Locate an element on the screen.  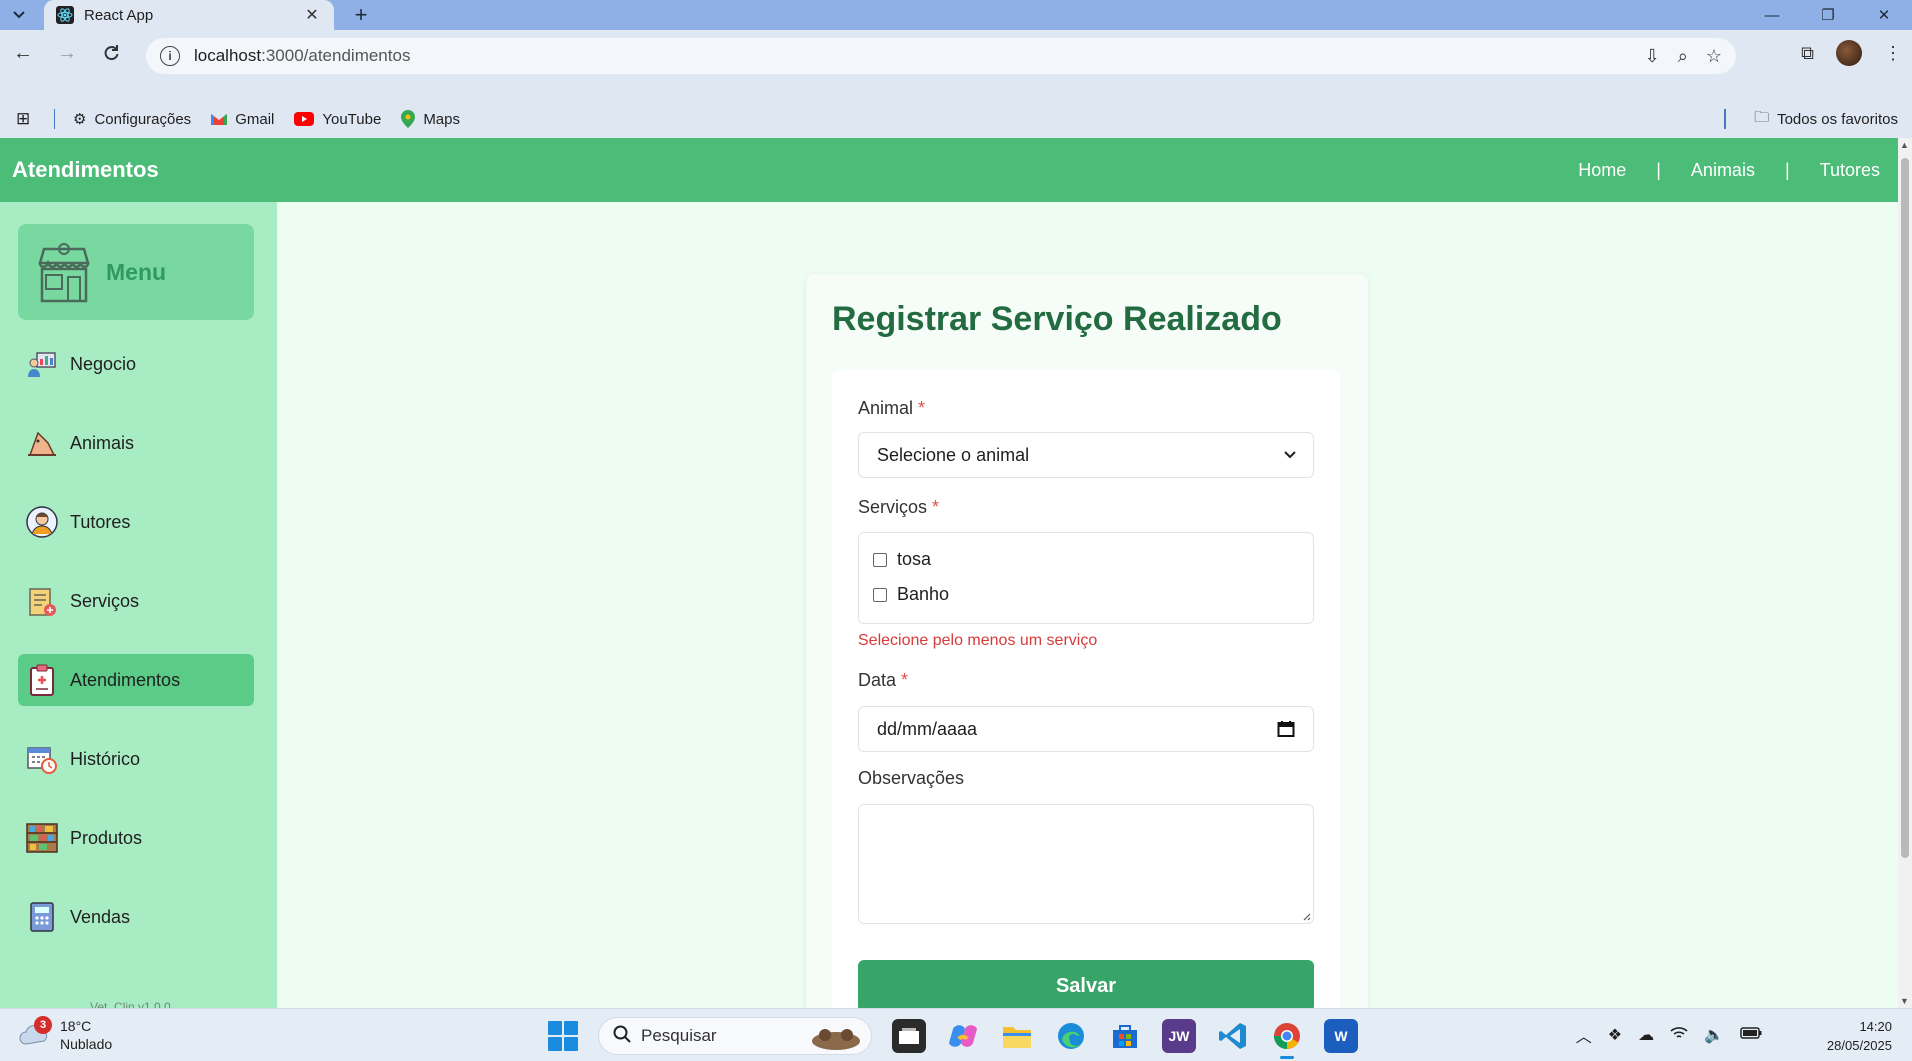
required-mark: * is located at coordinates (922, 408).